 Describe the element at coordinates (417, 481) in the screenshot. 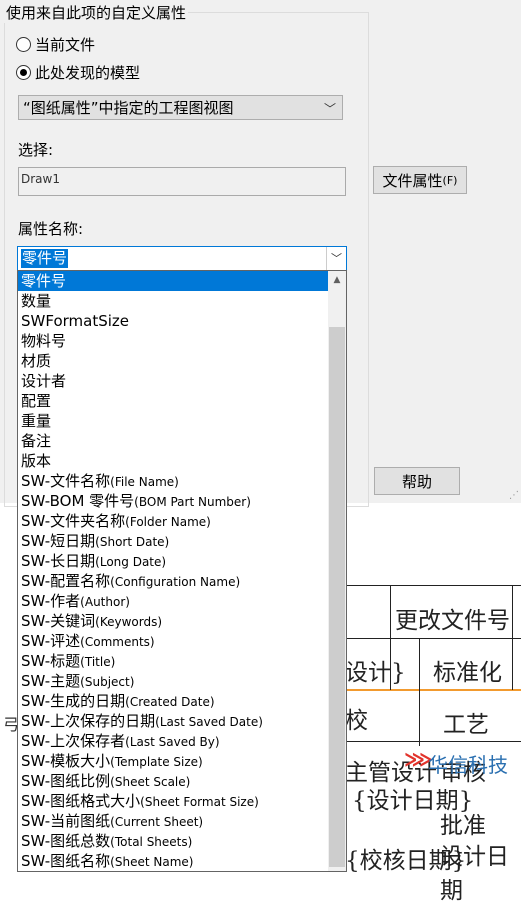

I see `help-button: 帮助` at that location.